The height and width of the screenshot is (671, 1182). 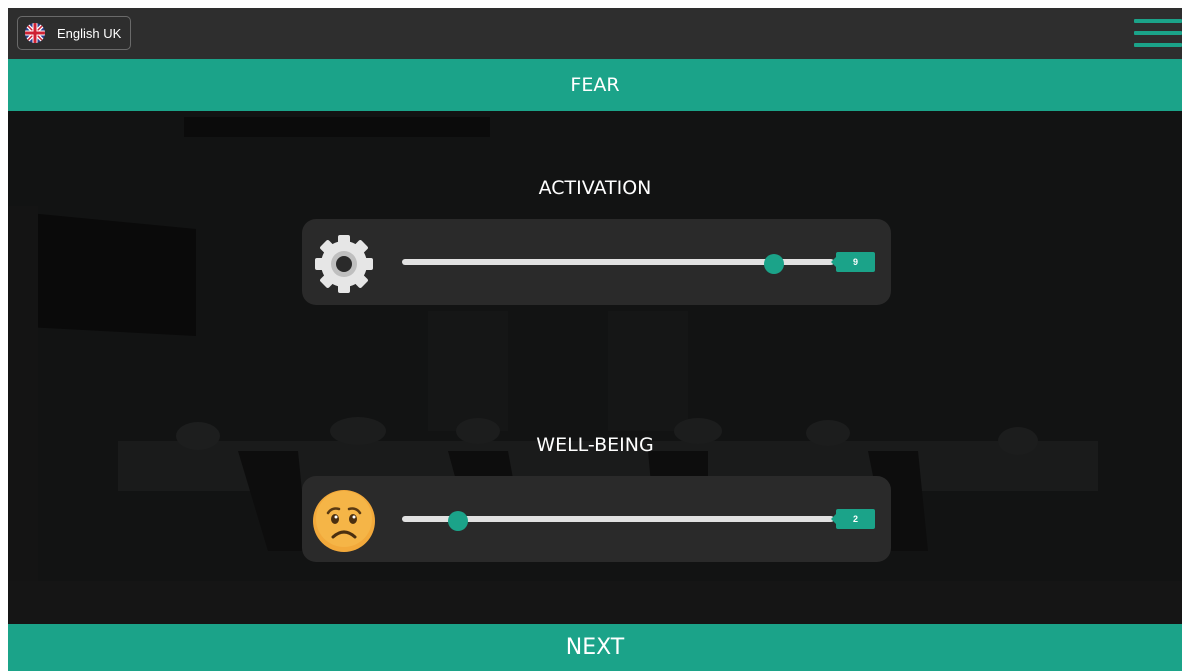 I want to click on top-bar: English UK, so click(x=595, y=33).